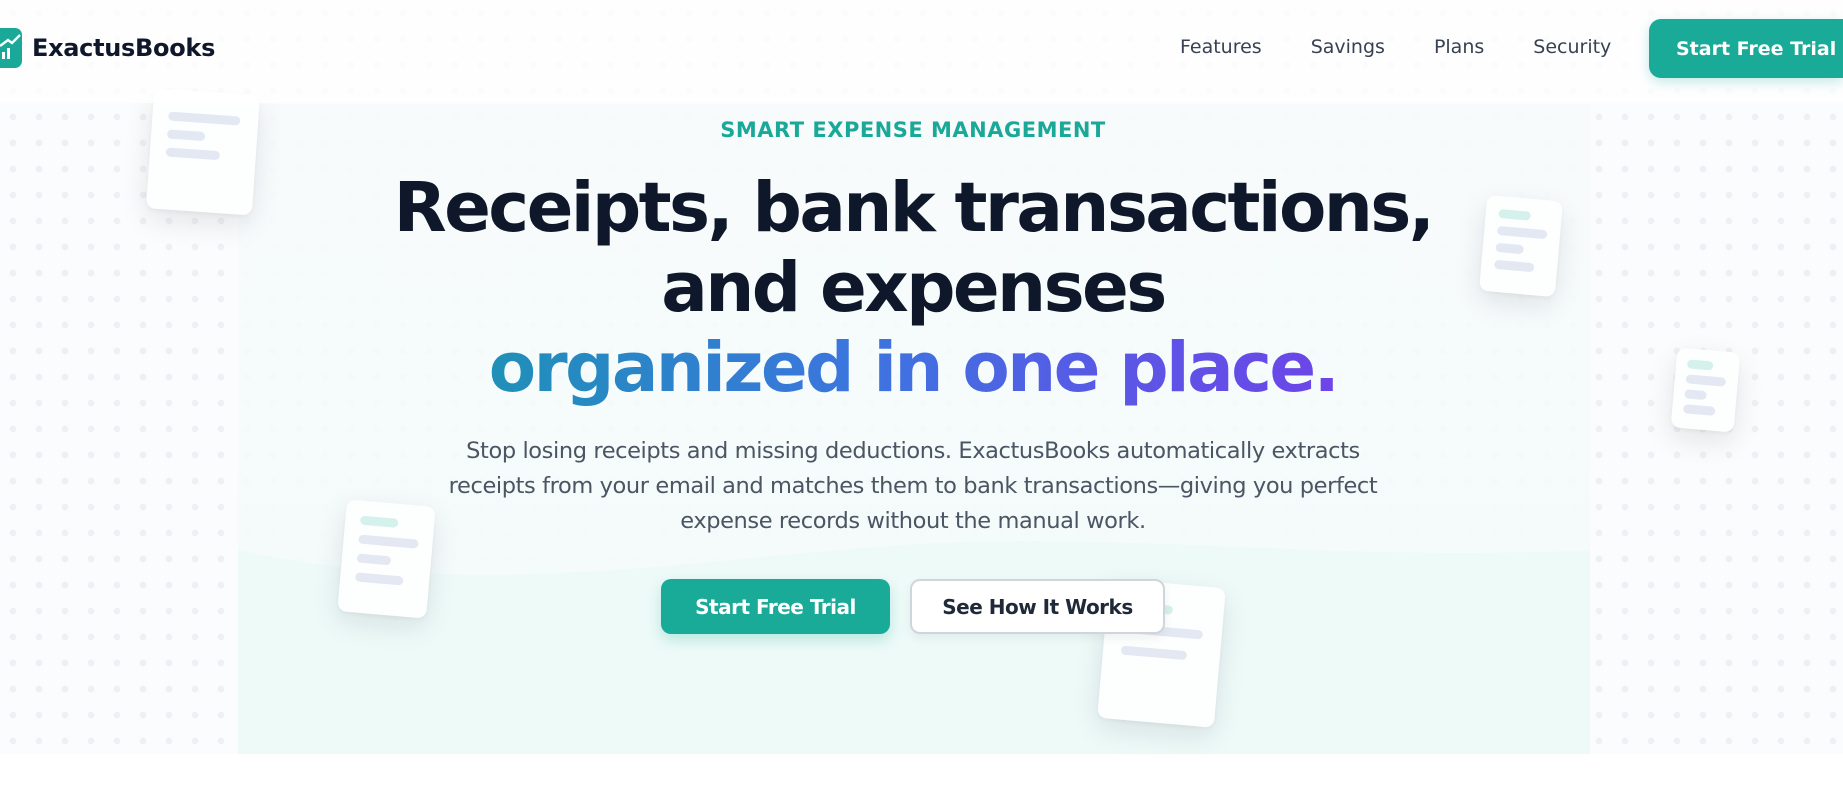  I want to click on headline-accent: organized in one place., so click(914, 368).